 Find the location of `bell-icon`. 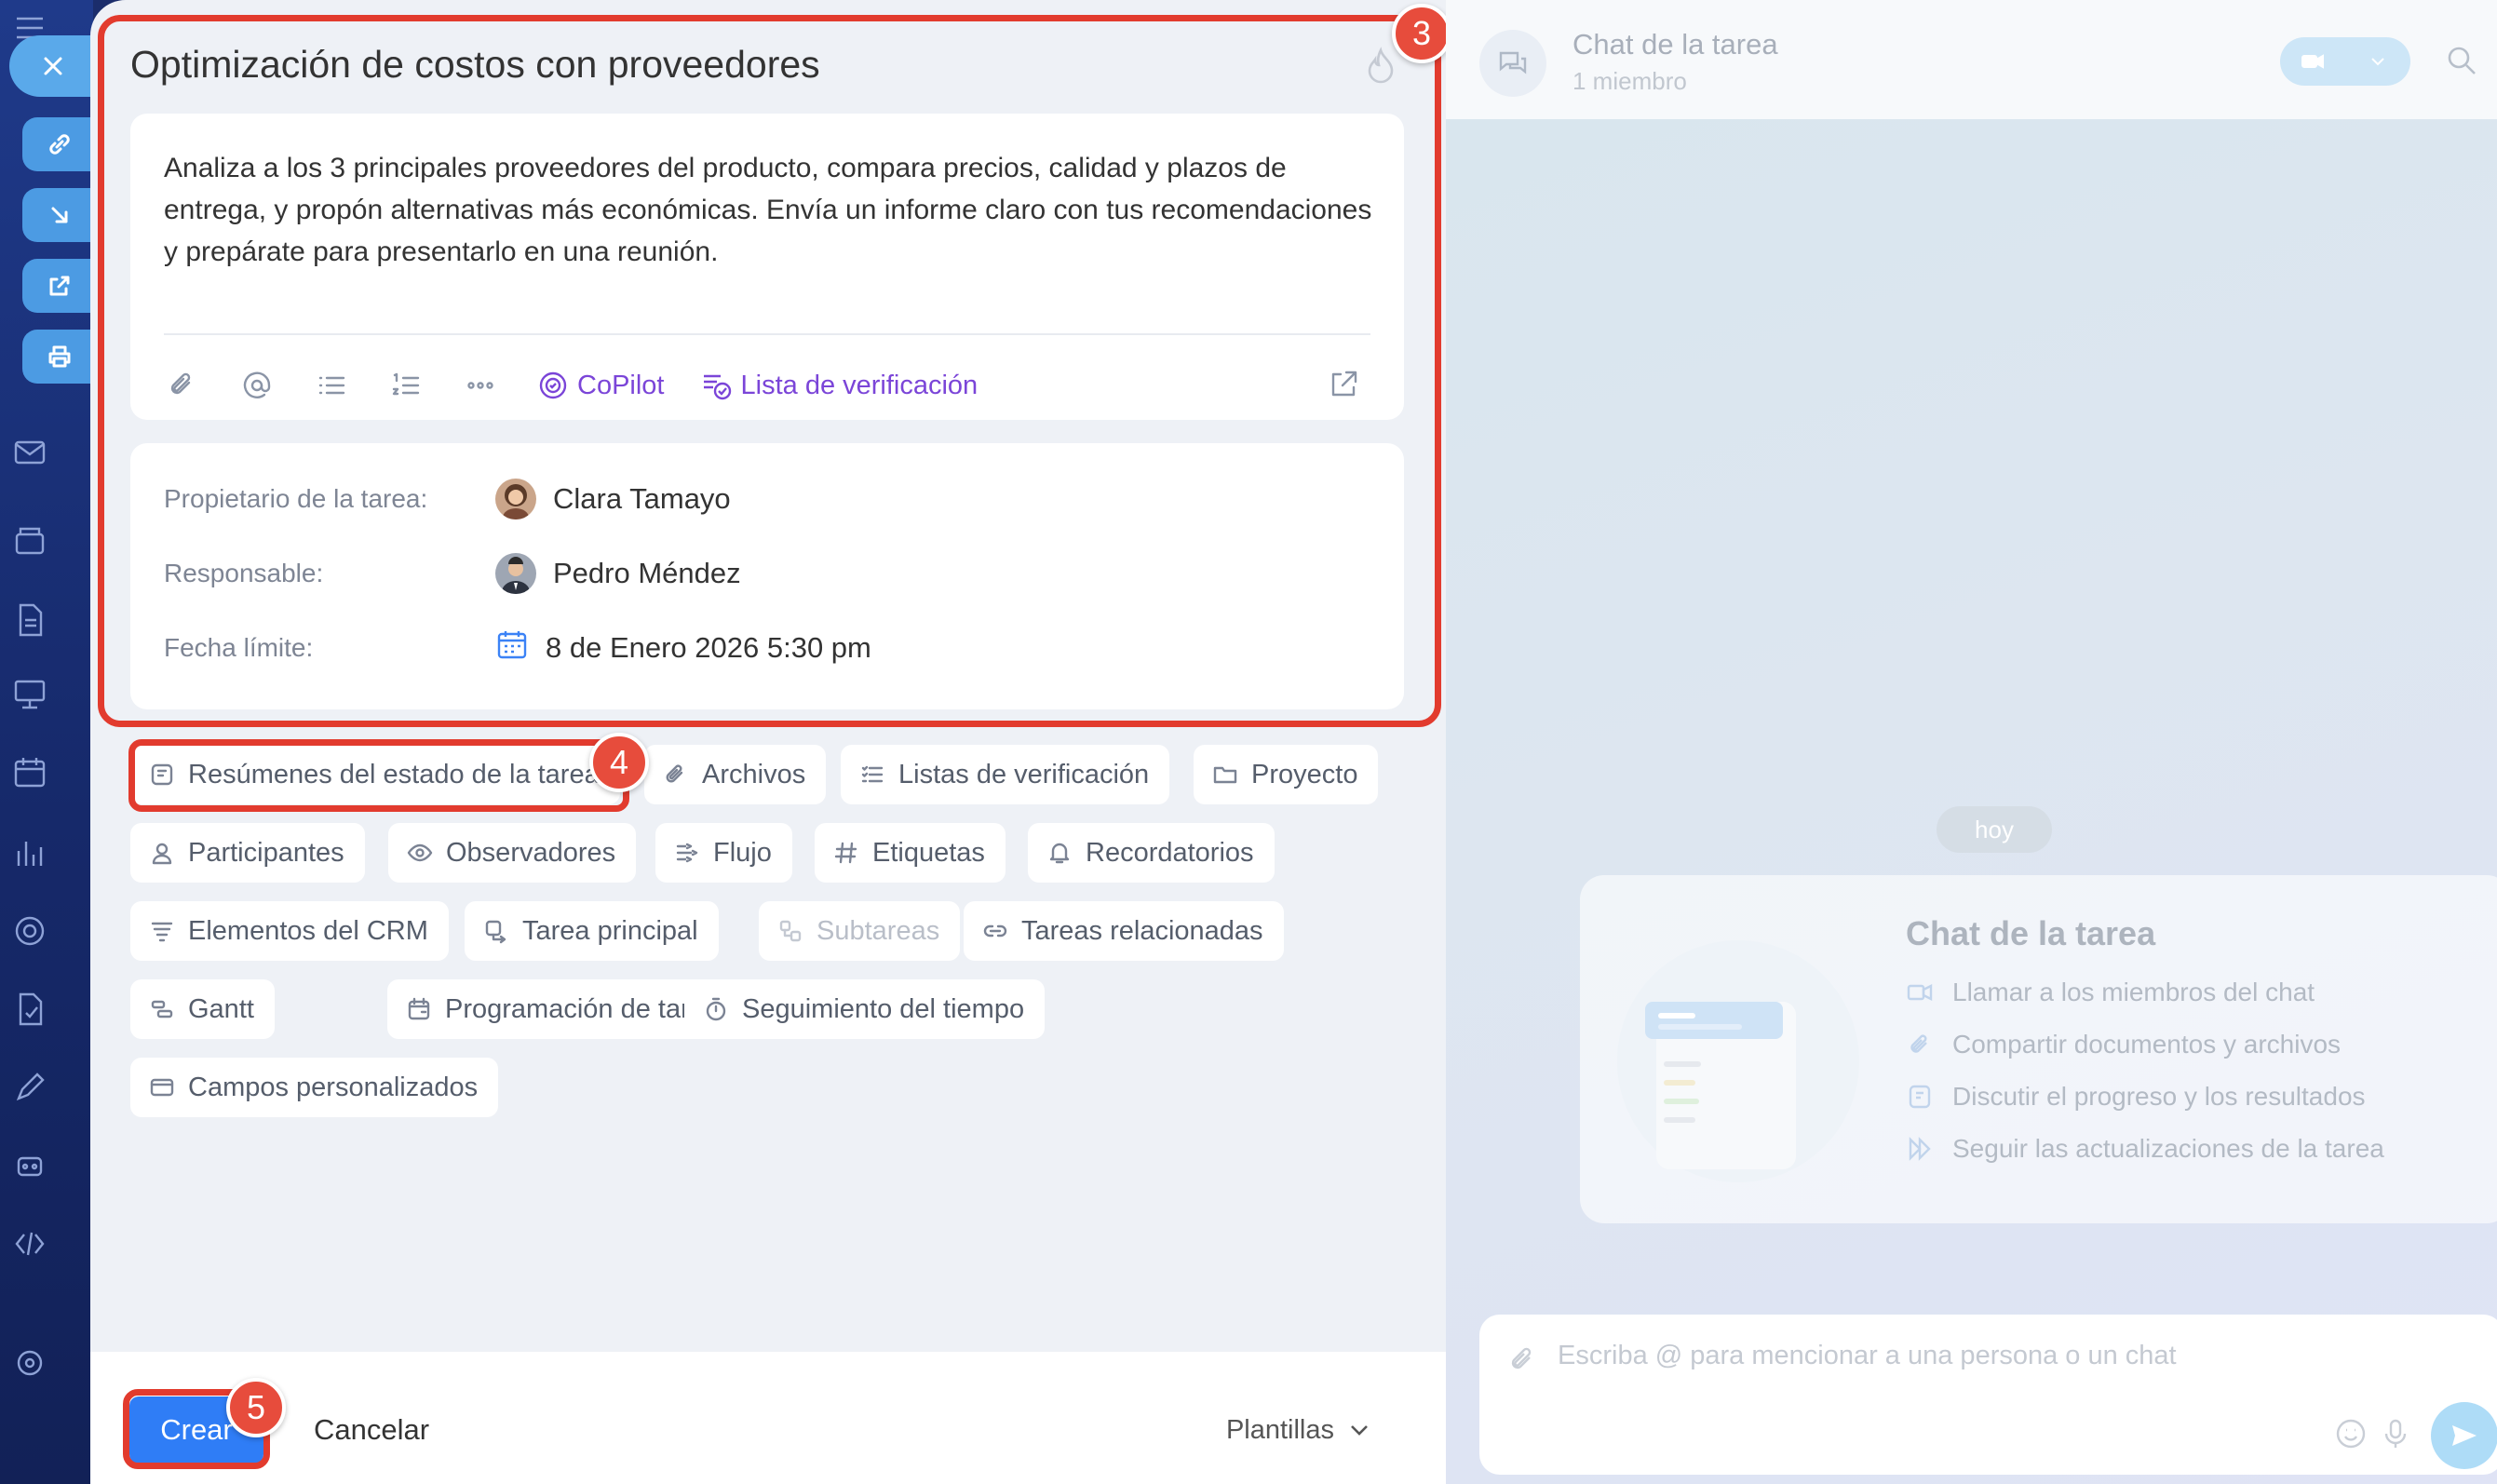

bell-icon is located at coordinates (1060, 853).